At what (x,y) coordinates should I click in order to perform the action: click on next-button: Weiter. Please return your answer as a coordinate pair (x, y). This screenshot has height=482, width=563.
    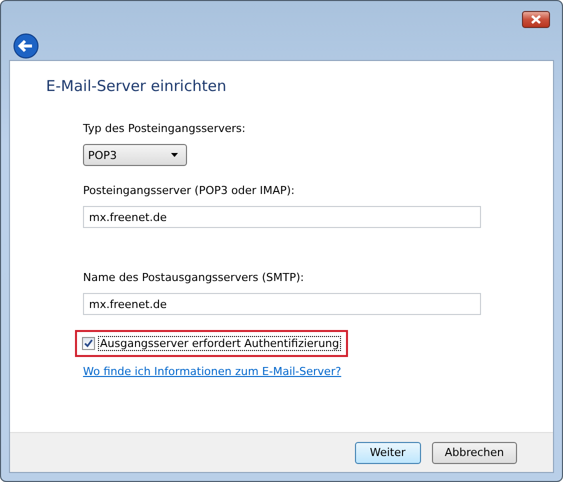
    Looking at the image, I should click on (387, 453).